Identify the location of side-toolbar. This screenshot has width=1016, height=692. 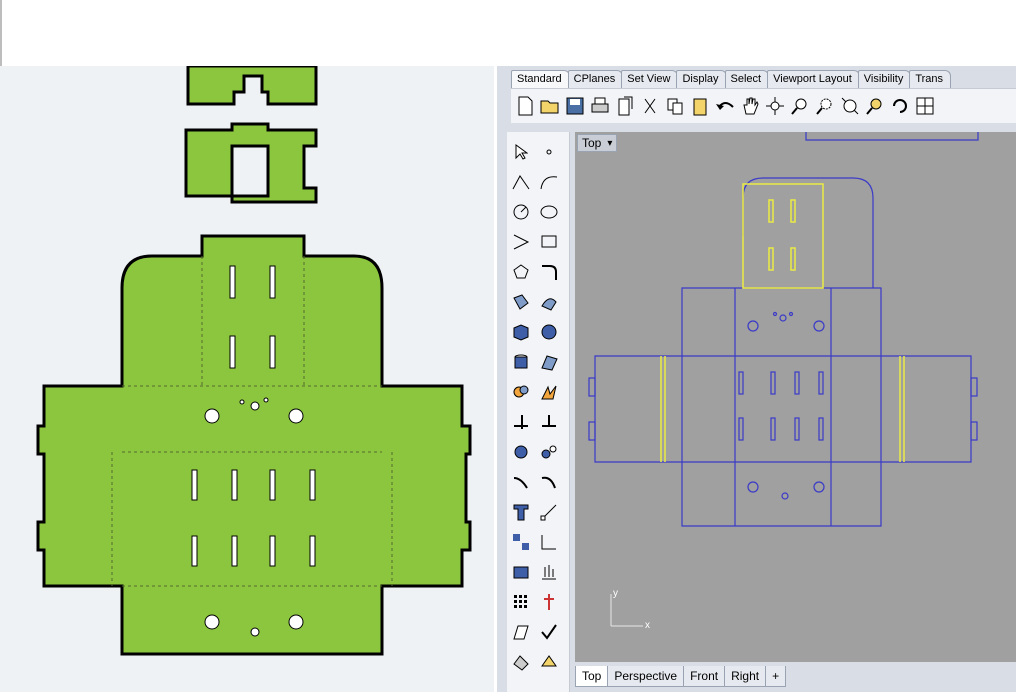
(538, 412).